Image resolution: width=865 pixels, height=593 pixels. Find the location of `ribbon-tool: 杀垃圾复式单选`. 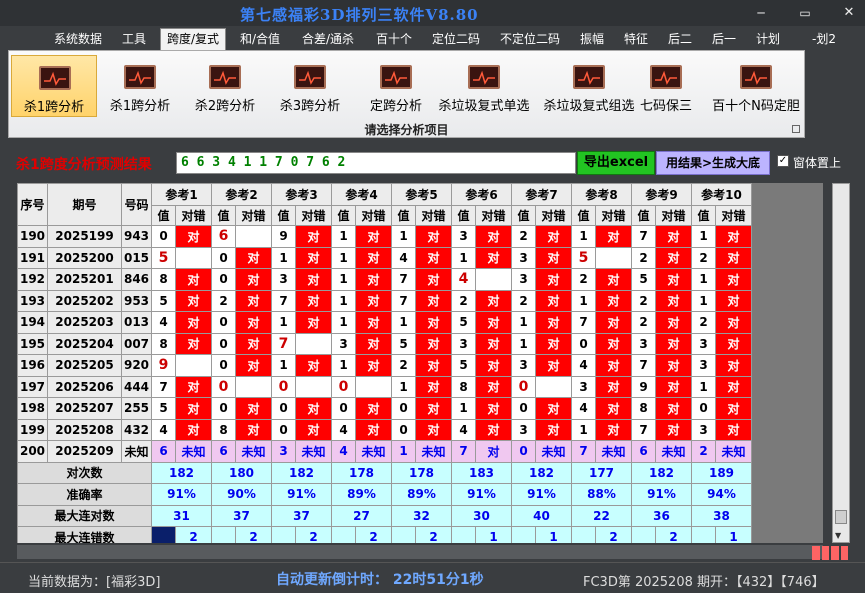

ribbon-tool: 杀垃圾复式单选 is located at coordinates (484, 86).